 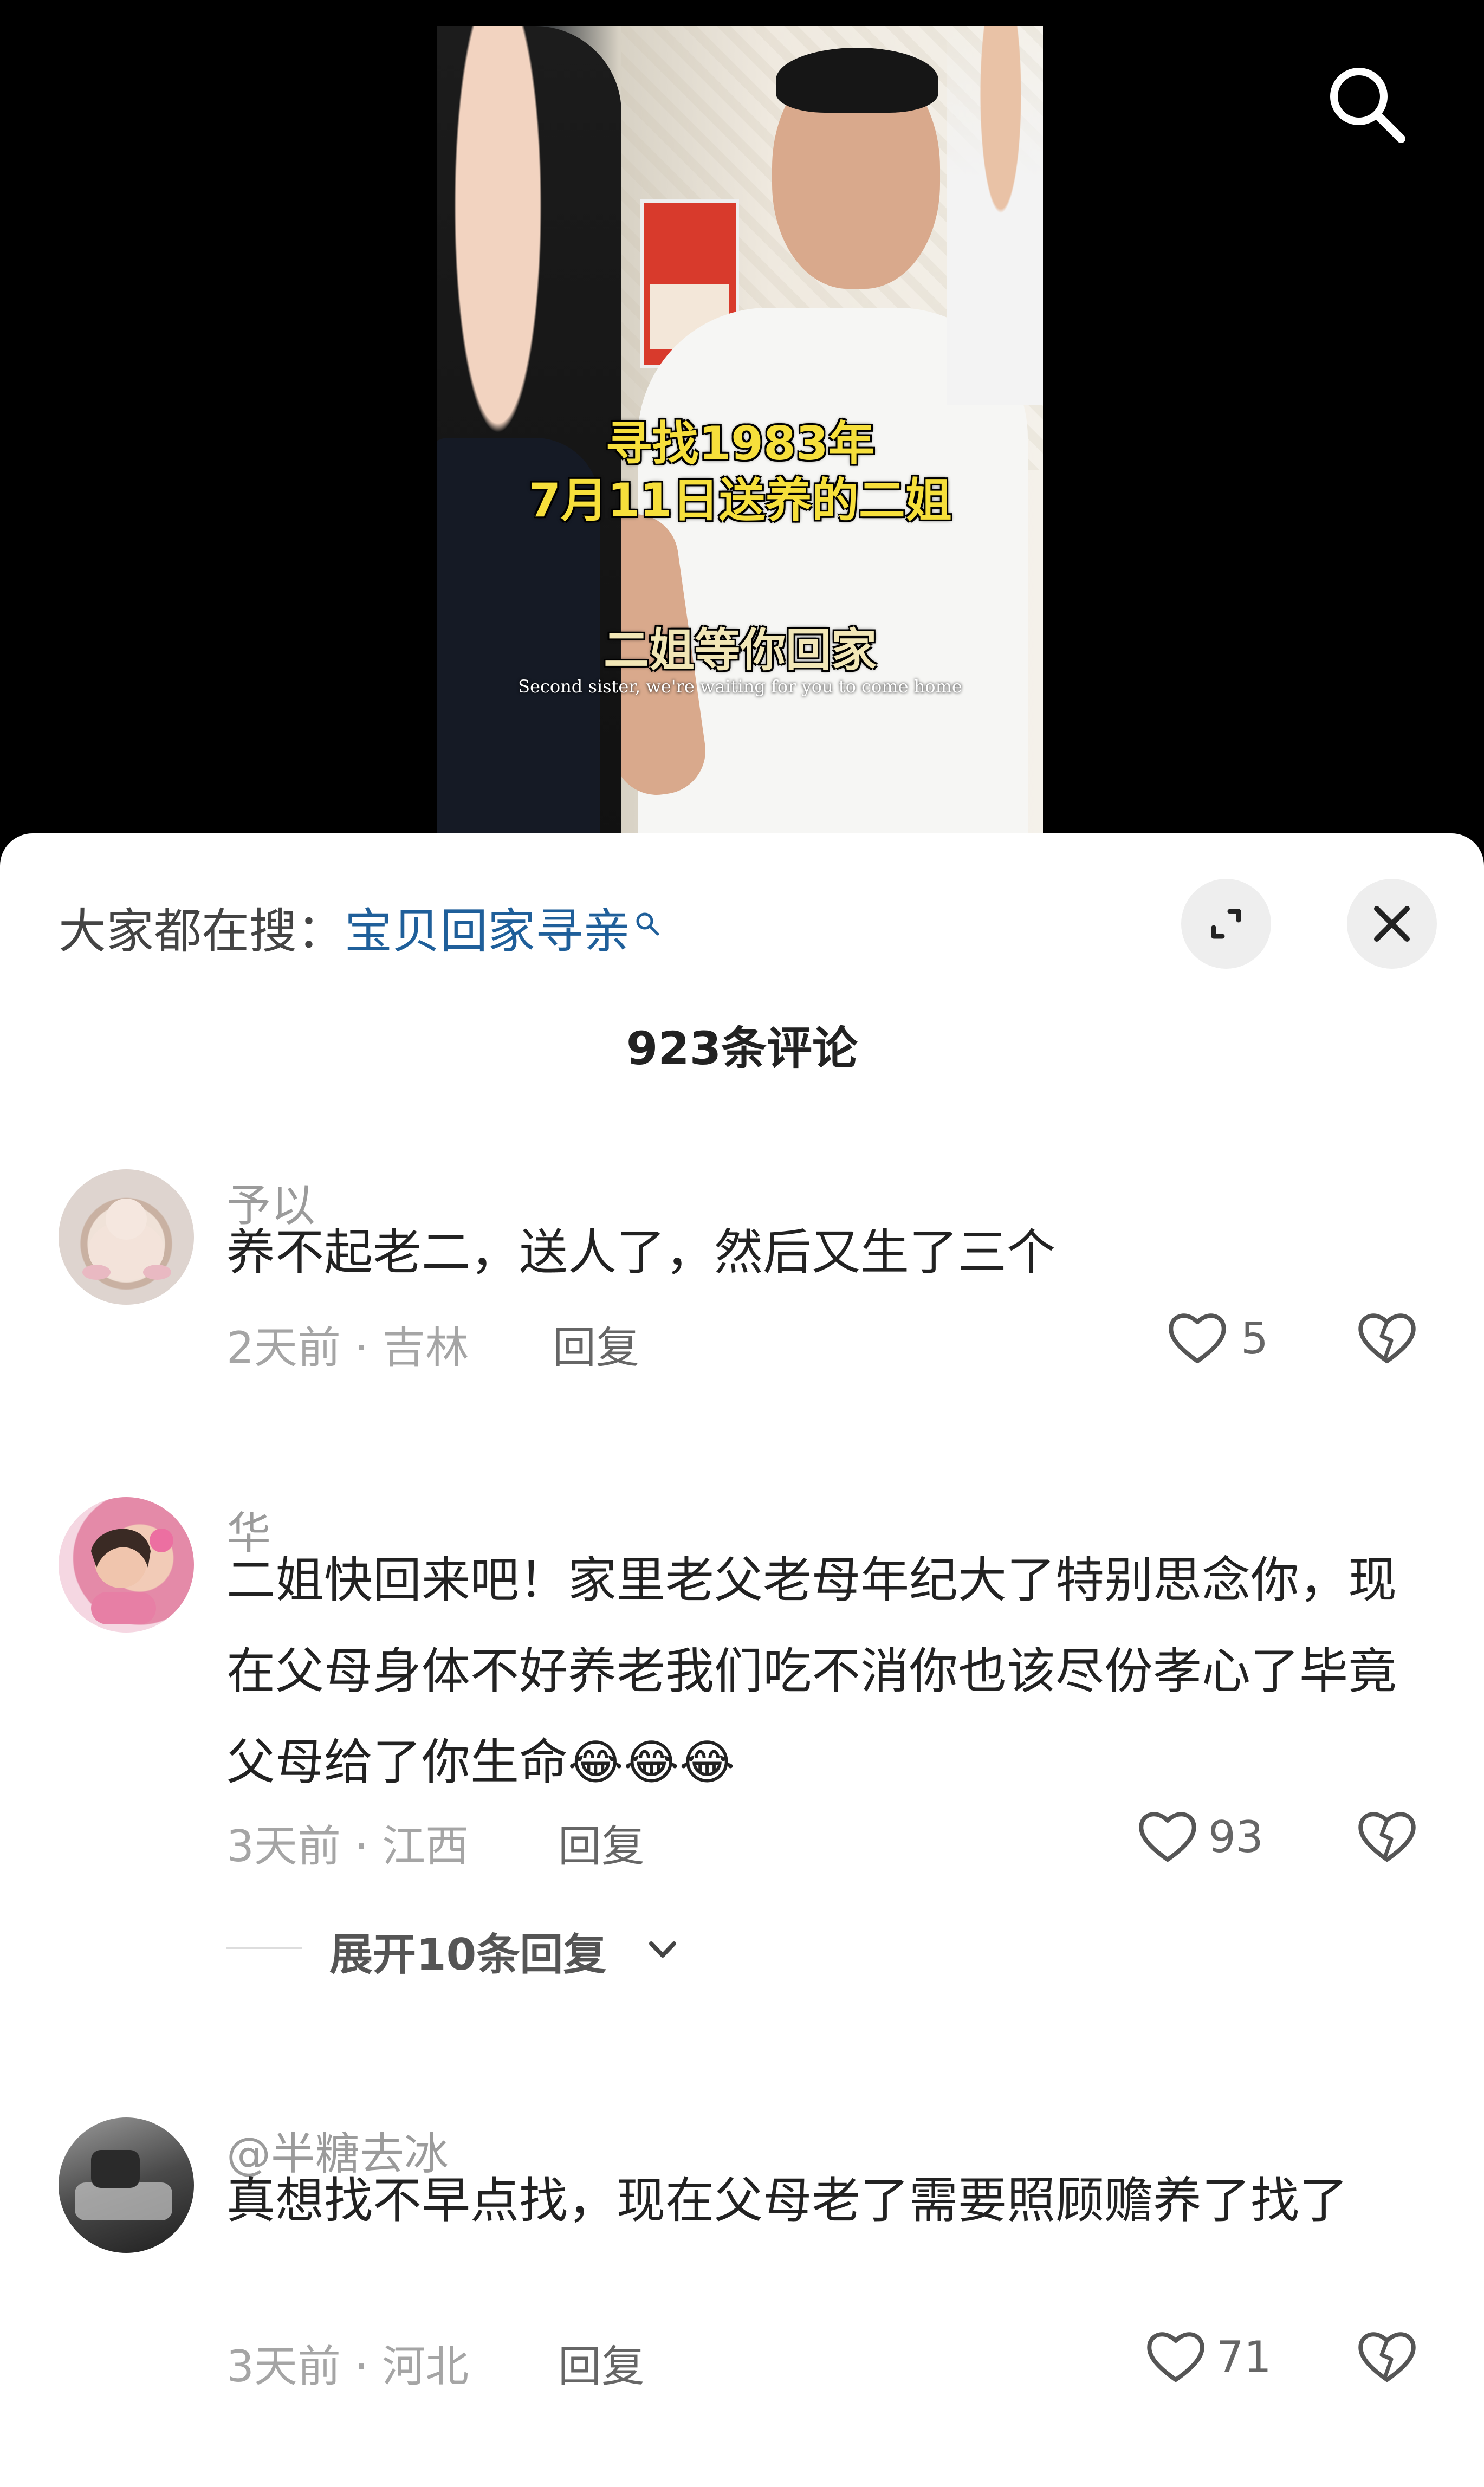 What do you see at coordinates (1244, 2357) in the screenshot?
I see `like-count: 71` at bounding box center [1244, 2357].